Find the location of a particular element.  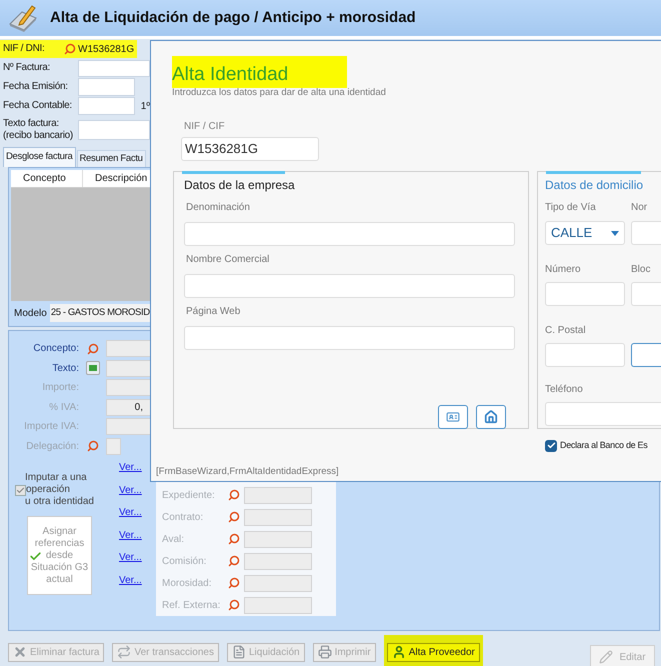

field-label: Delegación: is located at coordinates (52, 447).